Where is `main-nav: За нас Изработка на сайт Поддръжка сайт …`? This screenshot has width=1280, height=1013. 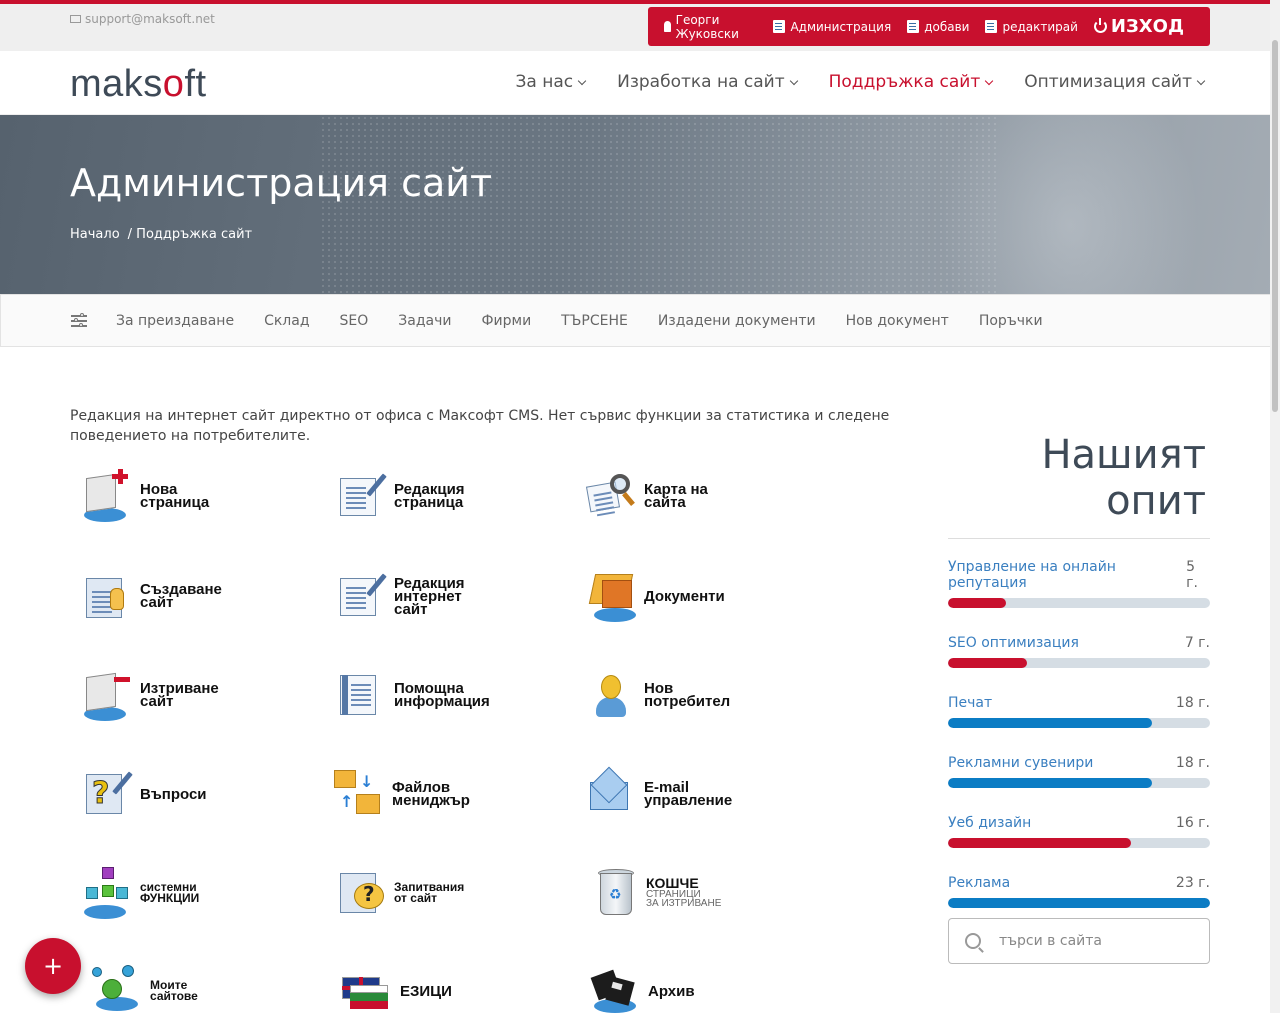 main-nav: За нас Изработка на сайт Поддръжка сайт … is located at coordinates (861, 82).